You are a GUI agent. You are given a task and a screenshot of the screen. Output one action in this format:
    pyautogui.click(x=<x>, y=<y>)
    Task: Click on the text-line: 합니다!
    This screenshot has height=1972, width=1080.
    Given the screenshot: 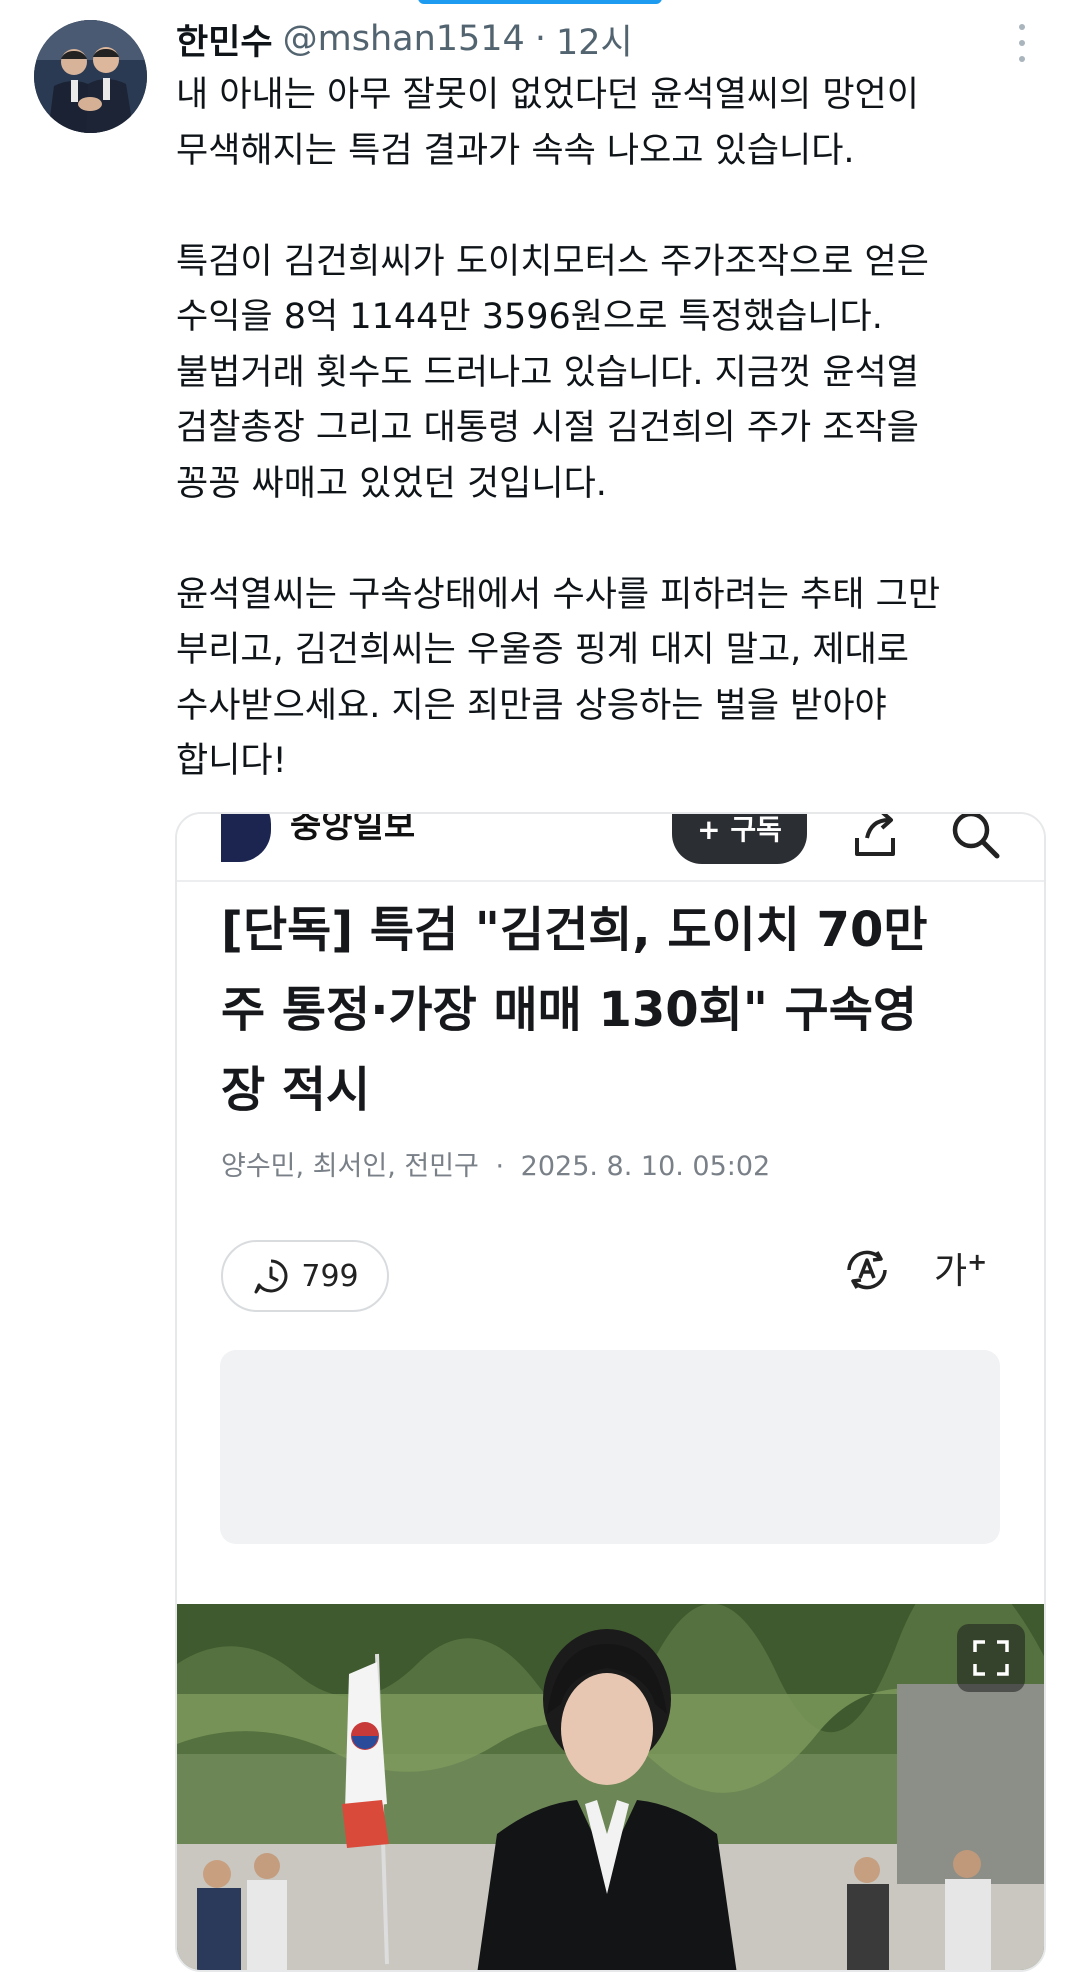 What is the action you would take?
    pyautogui.click(x=231, y=761)
    